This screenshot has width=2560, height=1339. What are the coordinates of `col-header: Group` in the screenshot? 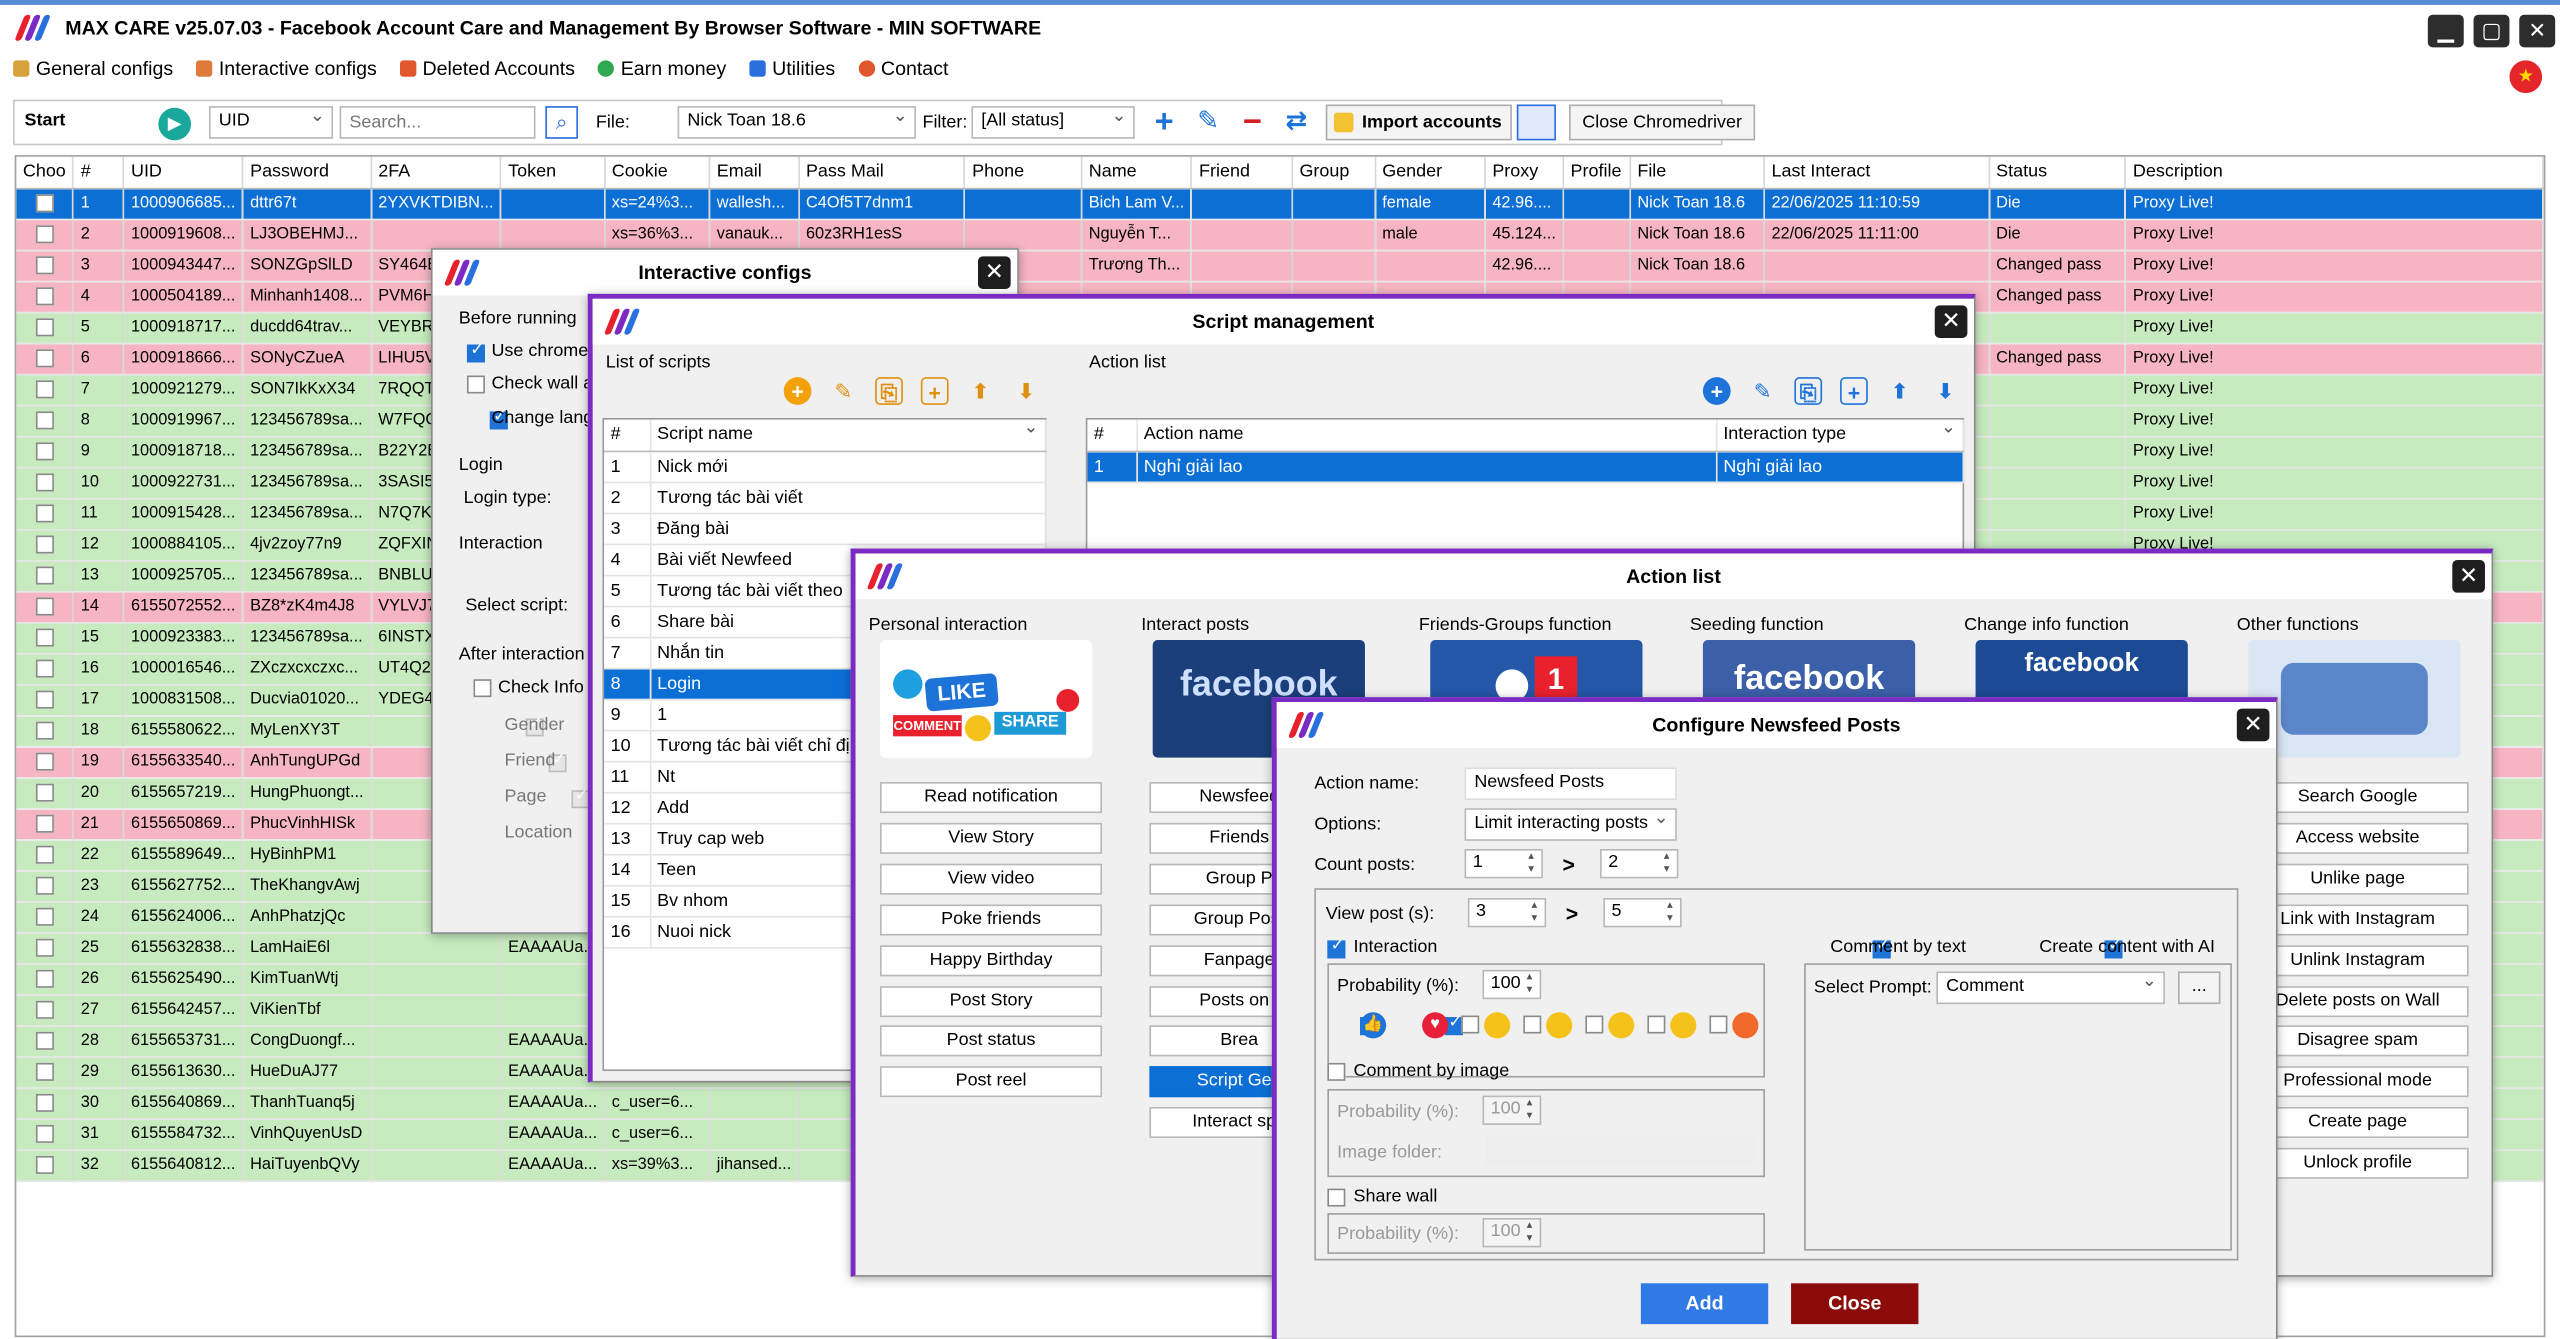 It's located at (1334, 172).